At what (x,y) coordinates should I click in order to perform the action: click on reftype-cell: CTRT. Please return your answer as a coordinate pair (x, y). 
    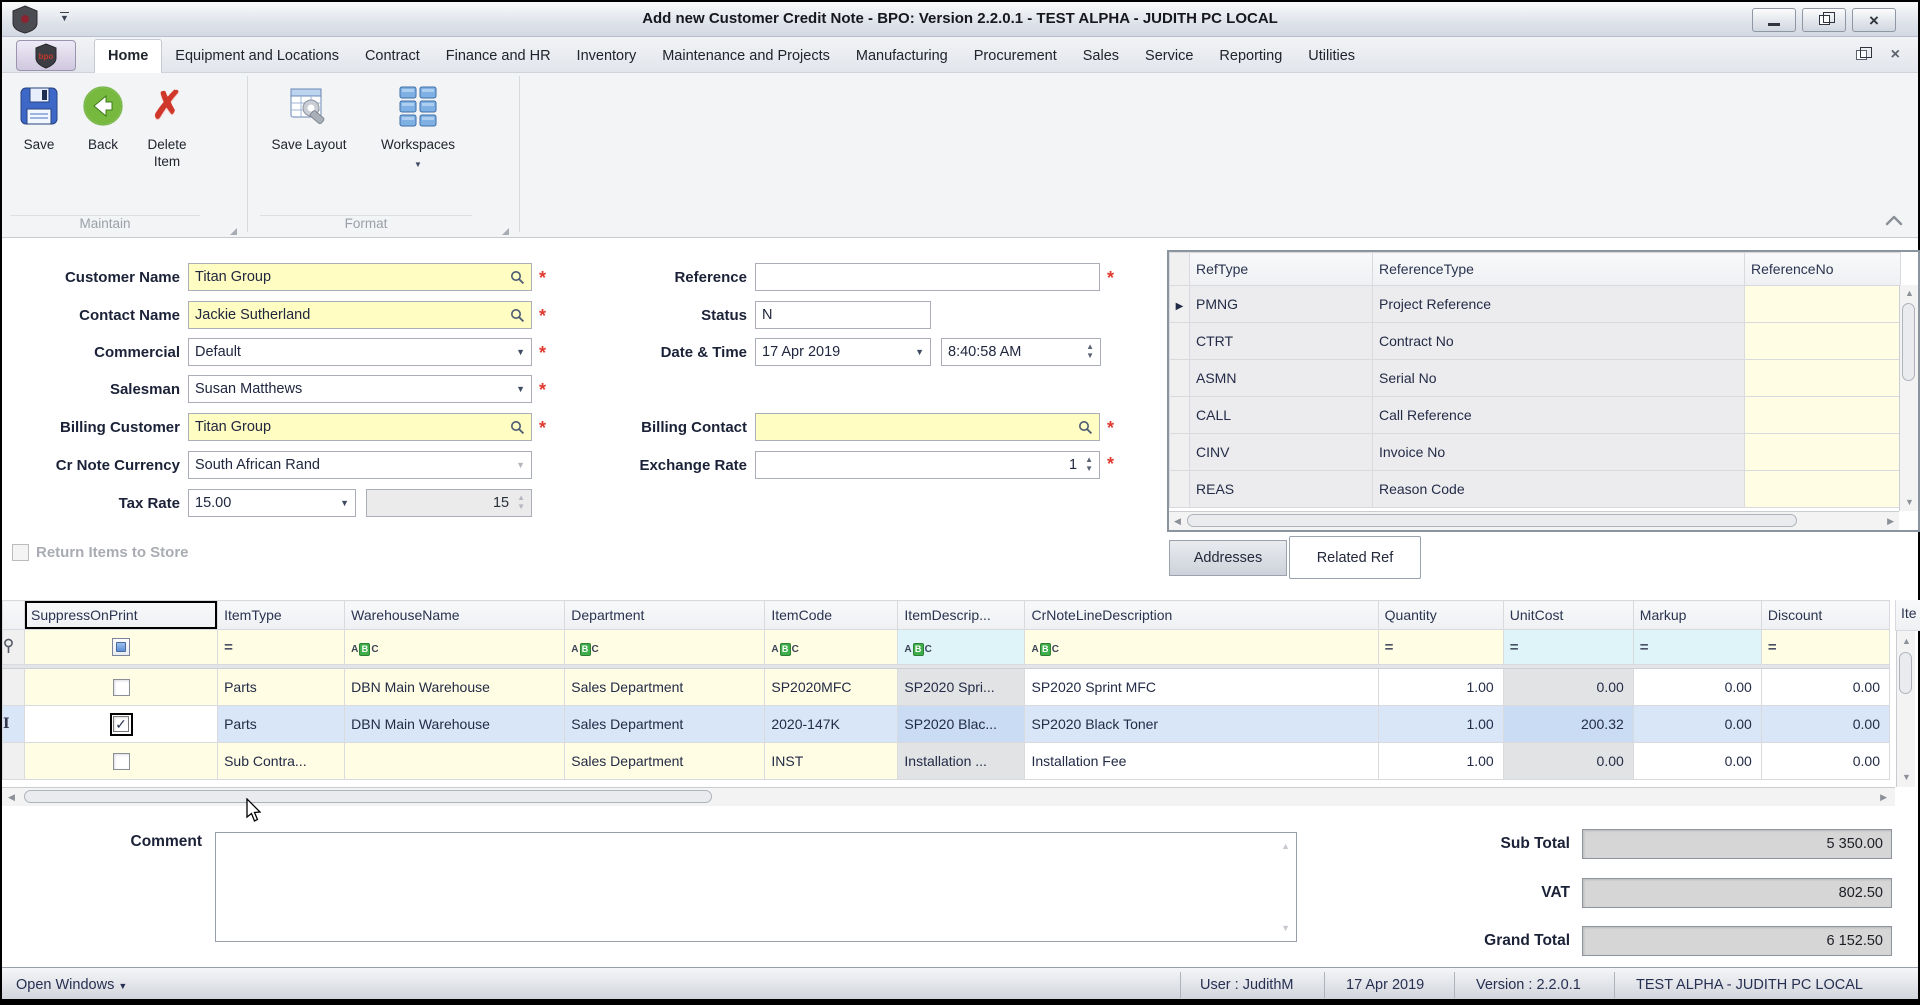
    Looking at the image, I should click on (1281, 341).